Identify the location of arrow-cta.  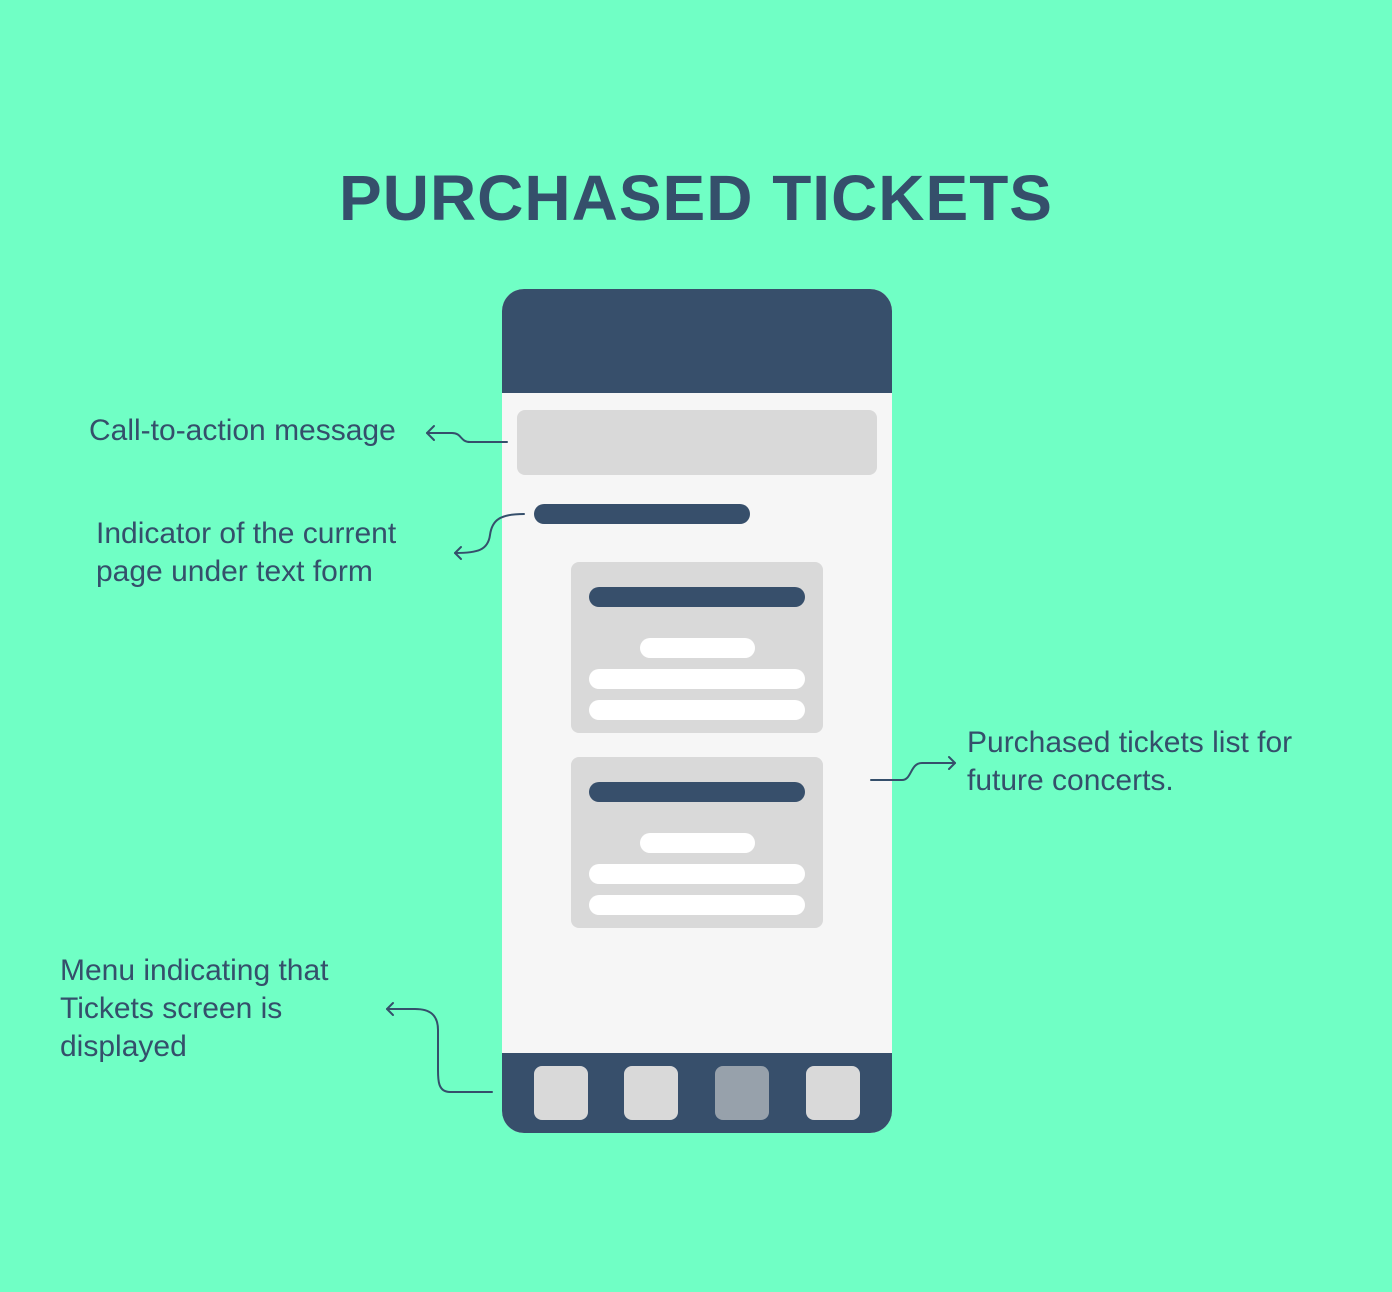
(467, 437).